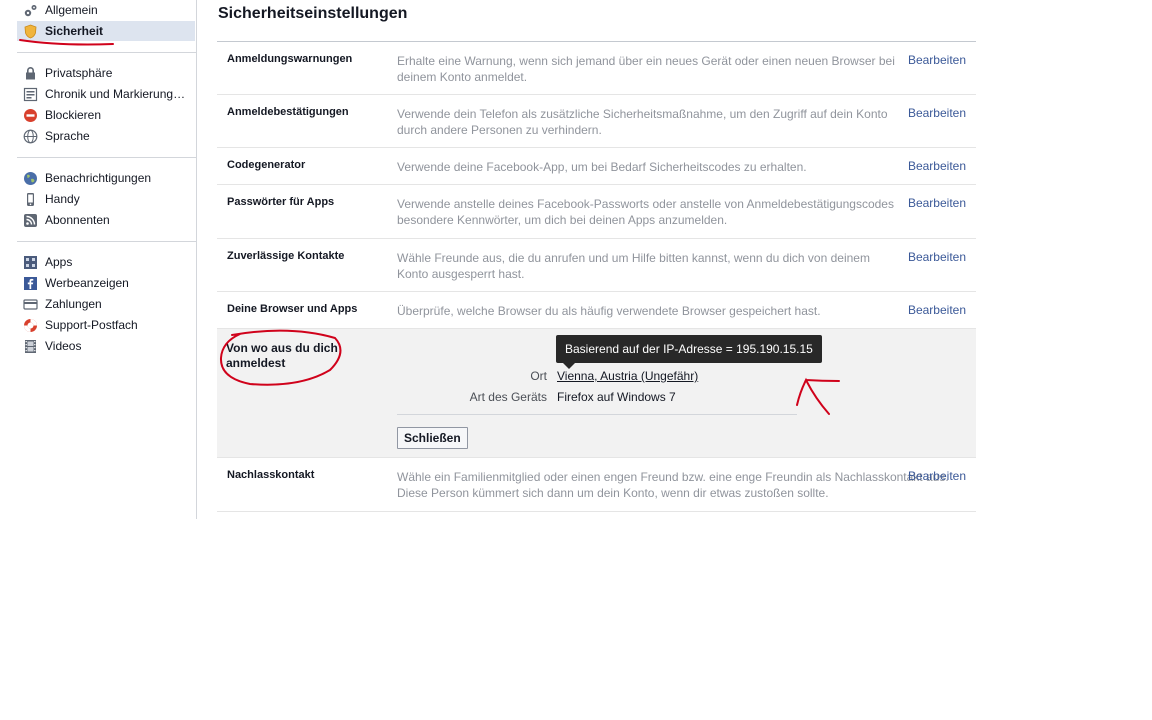  I want to click on film-icon, so click(30, 346).